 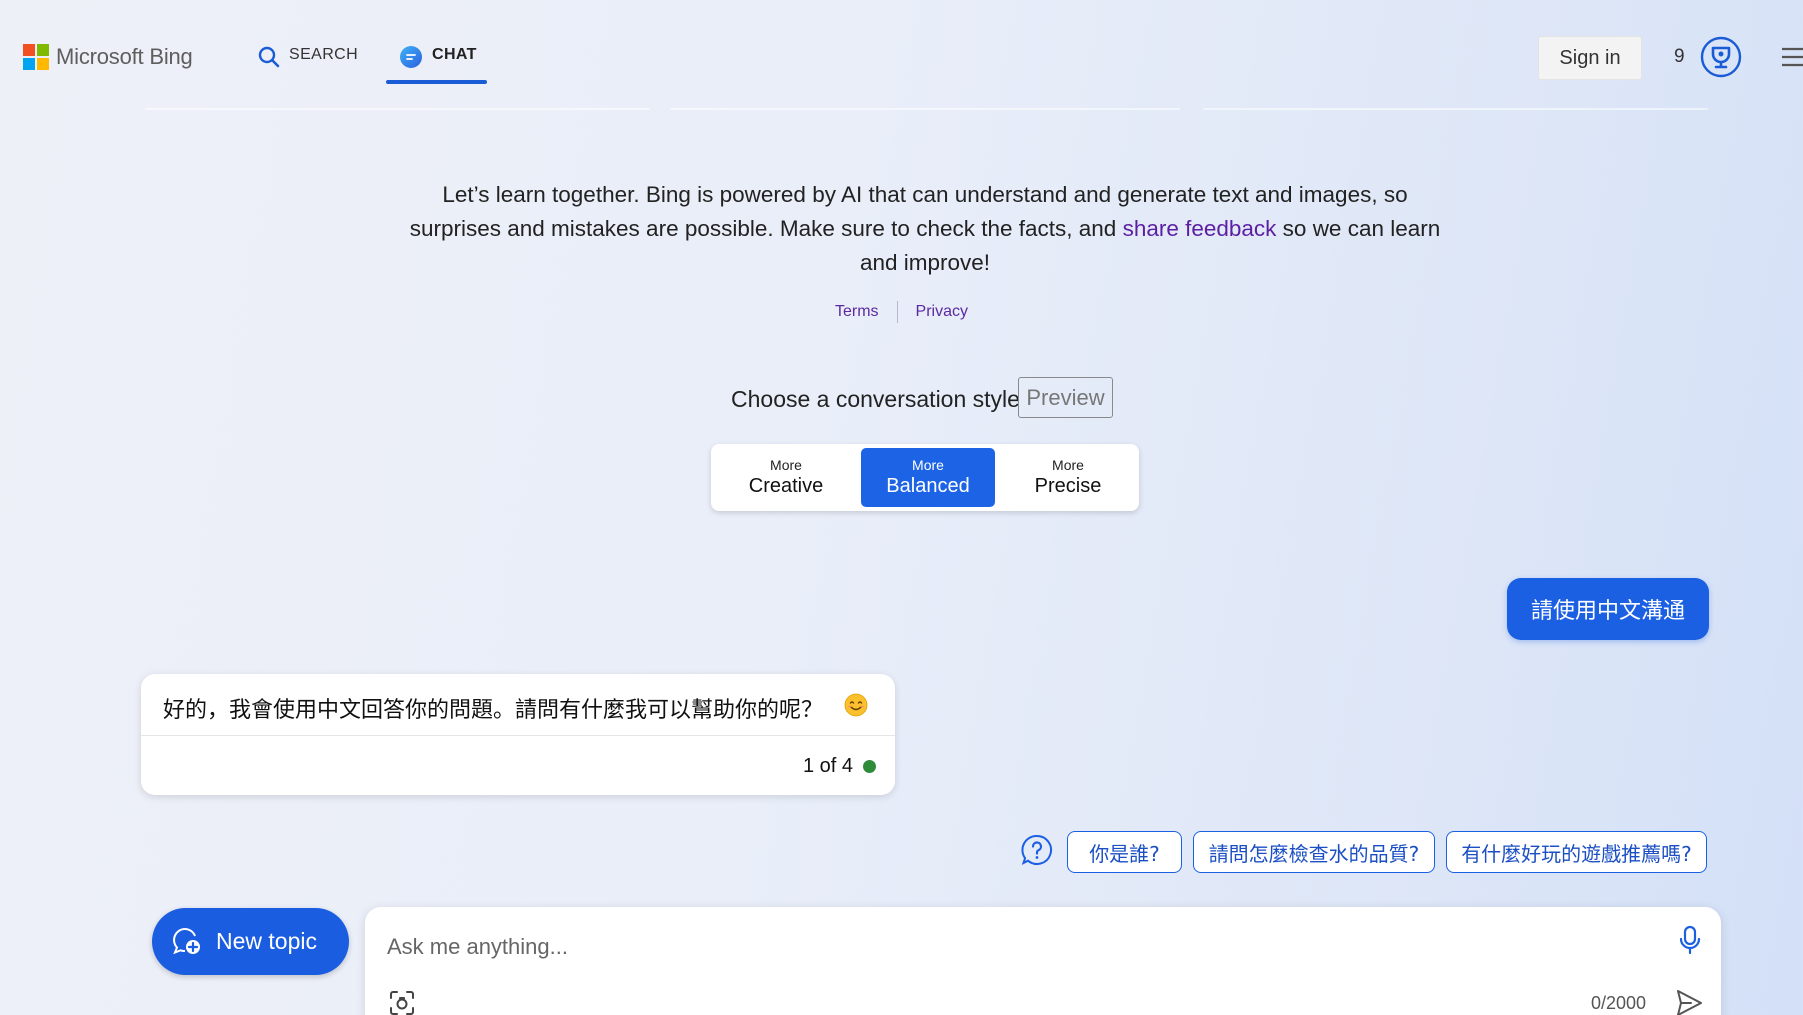 What do you see at coordinates (1314, 852) in the screenshot?
I see `suggestion-chip: 請問怎麼檢查水的品質?` at bounding box center [1314, 852].